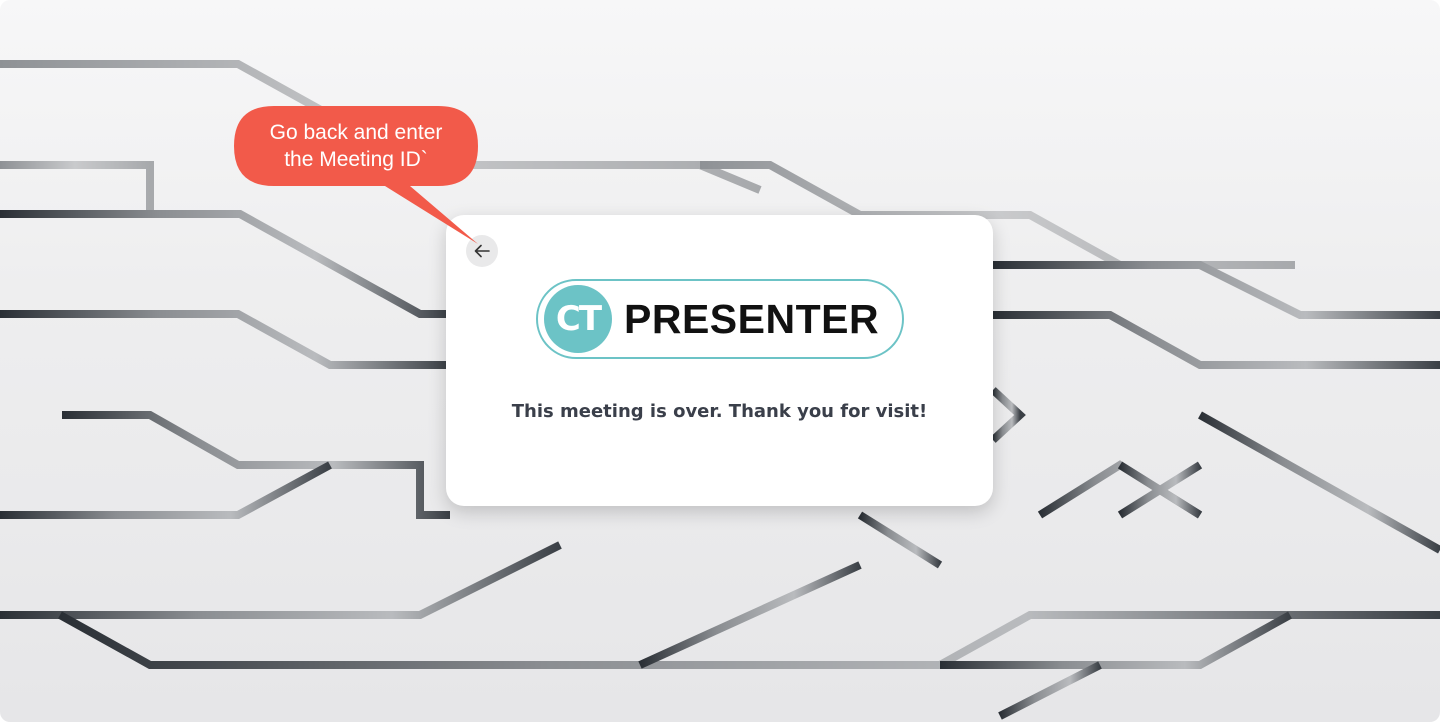 This screenshot has height=722, width=1440. I want to click on back-button, so click(482, 251).